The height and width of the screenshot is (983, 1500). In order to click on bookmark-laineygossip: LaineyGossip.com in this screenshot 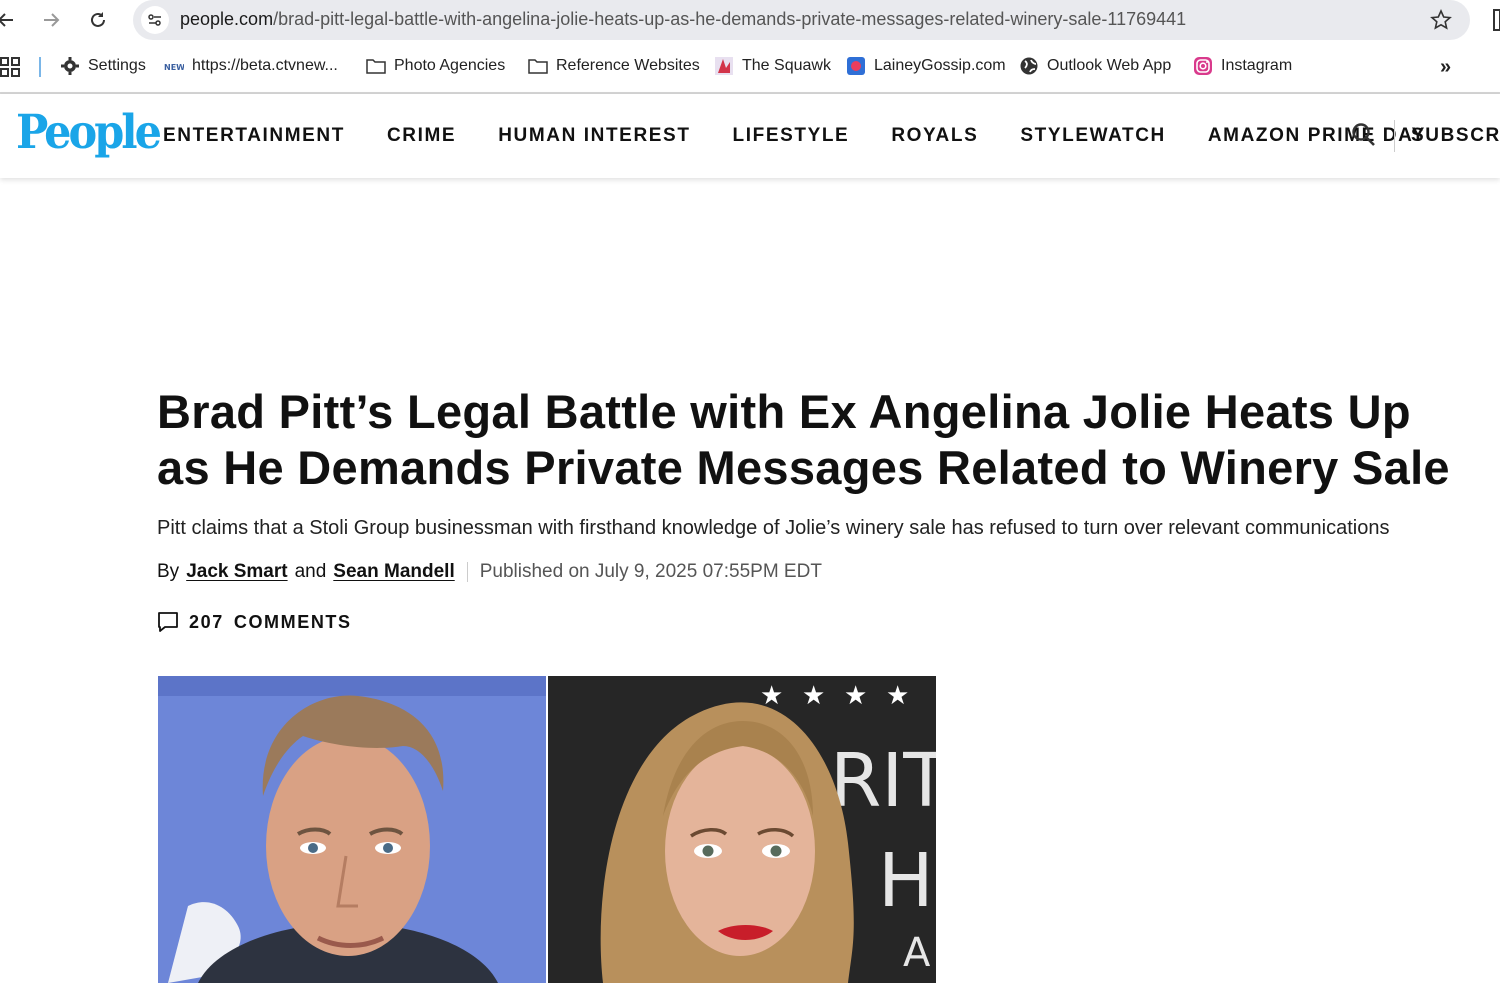, I will do `click(926, 66)`.